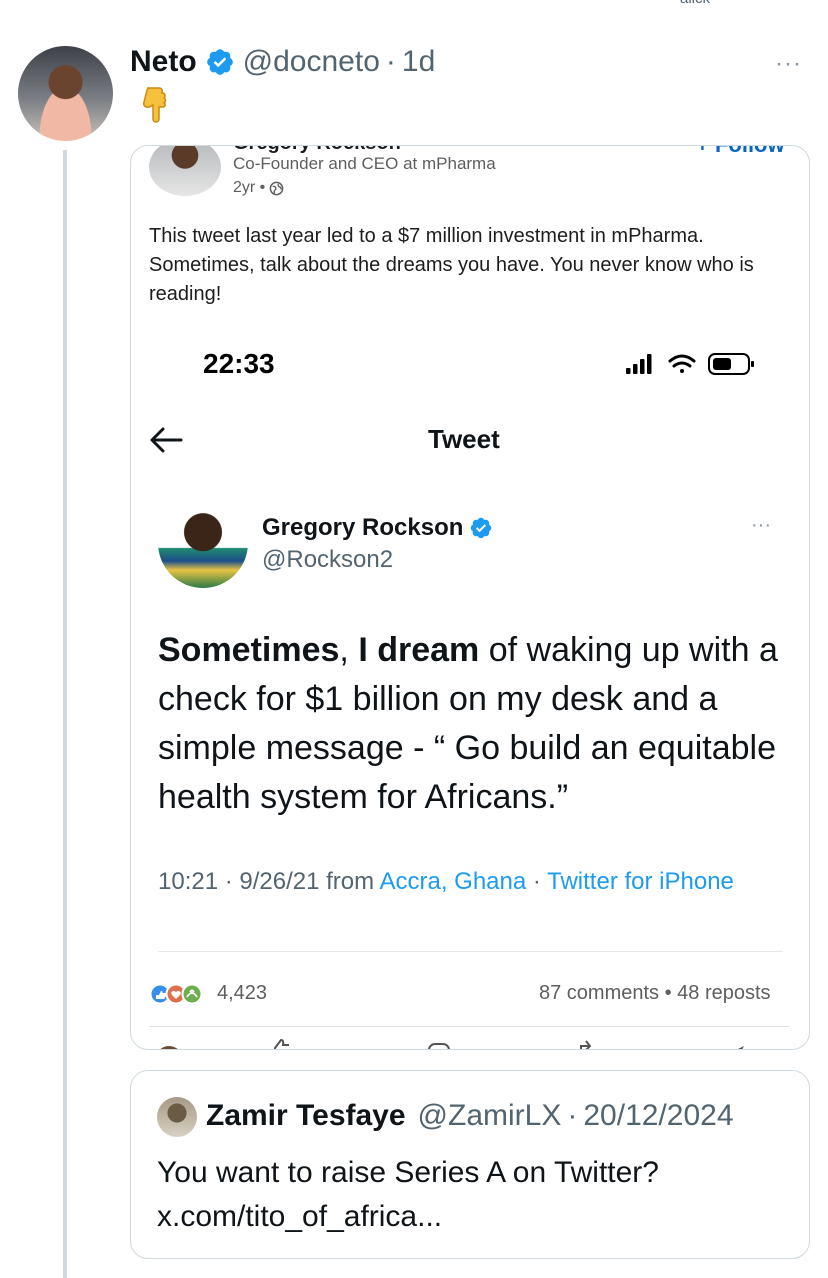 The image size is (828, 1278). What do you see at coordinates (166, 440) in the screenshot?
I see `back-arrow-icon` at bounding box center [166, 440].